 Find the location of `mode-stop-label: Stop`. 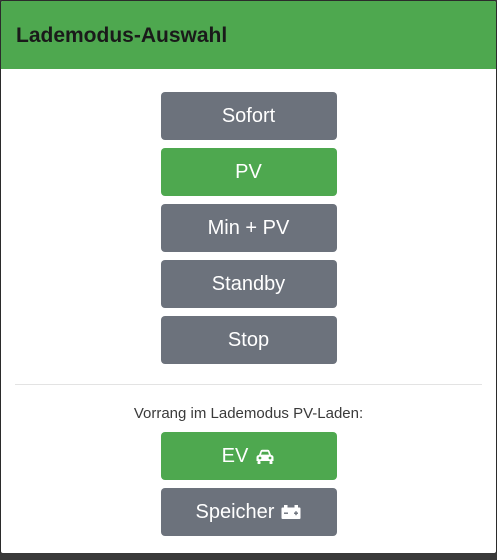

mode-stop-label: Stop is located at coordinates (248, 339).